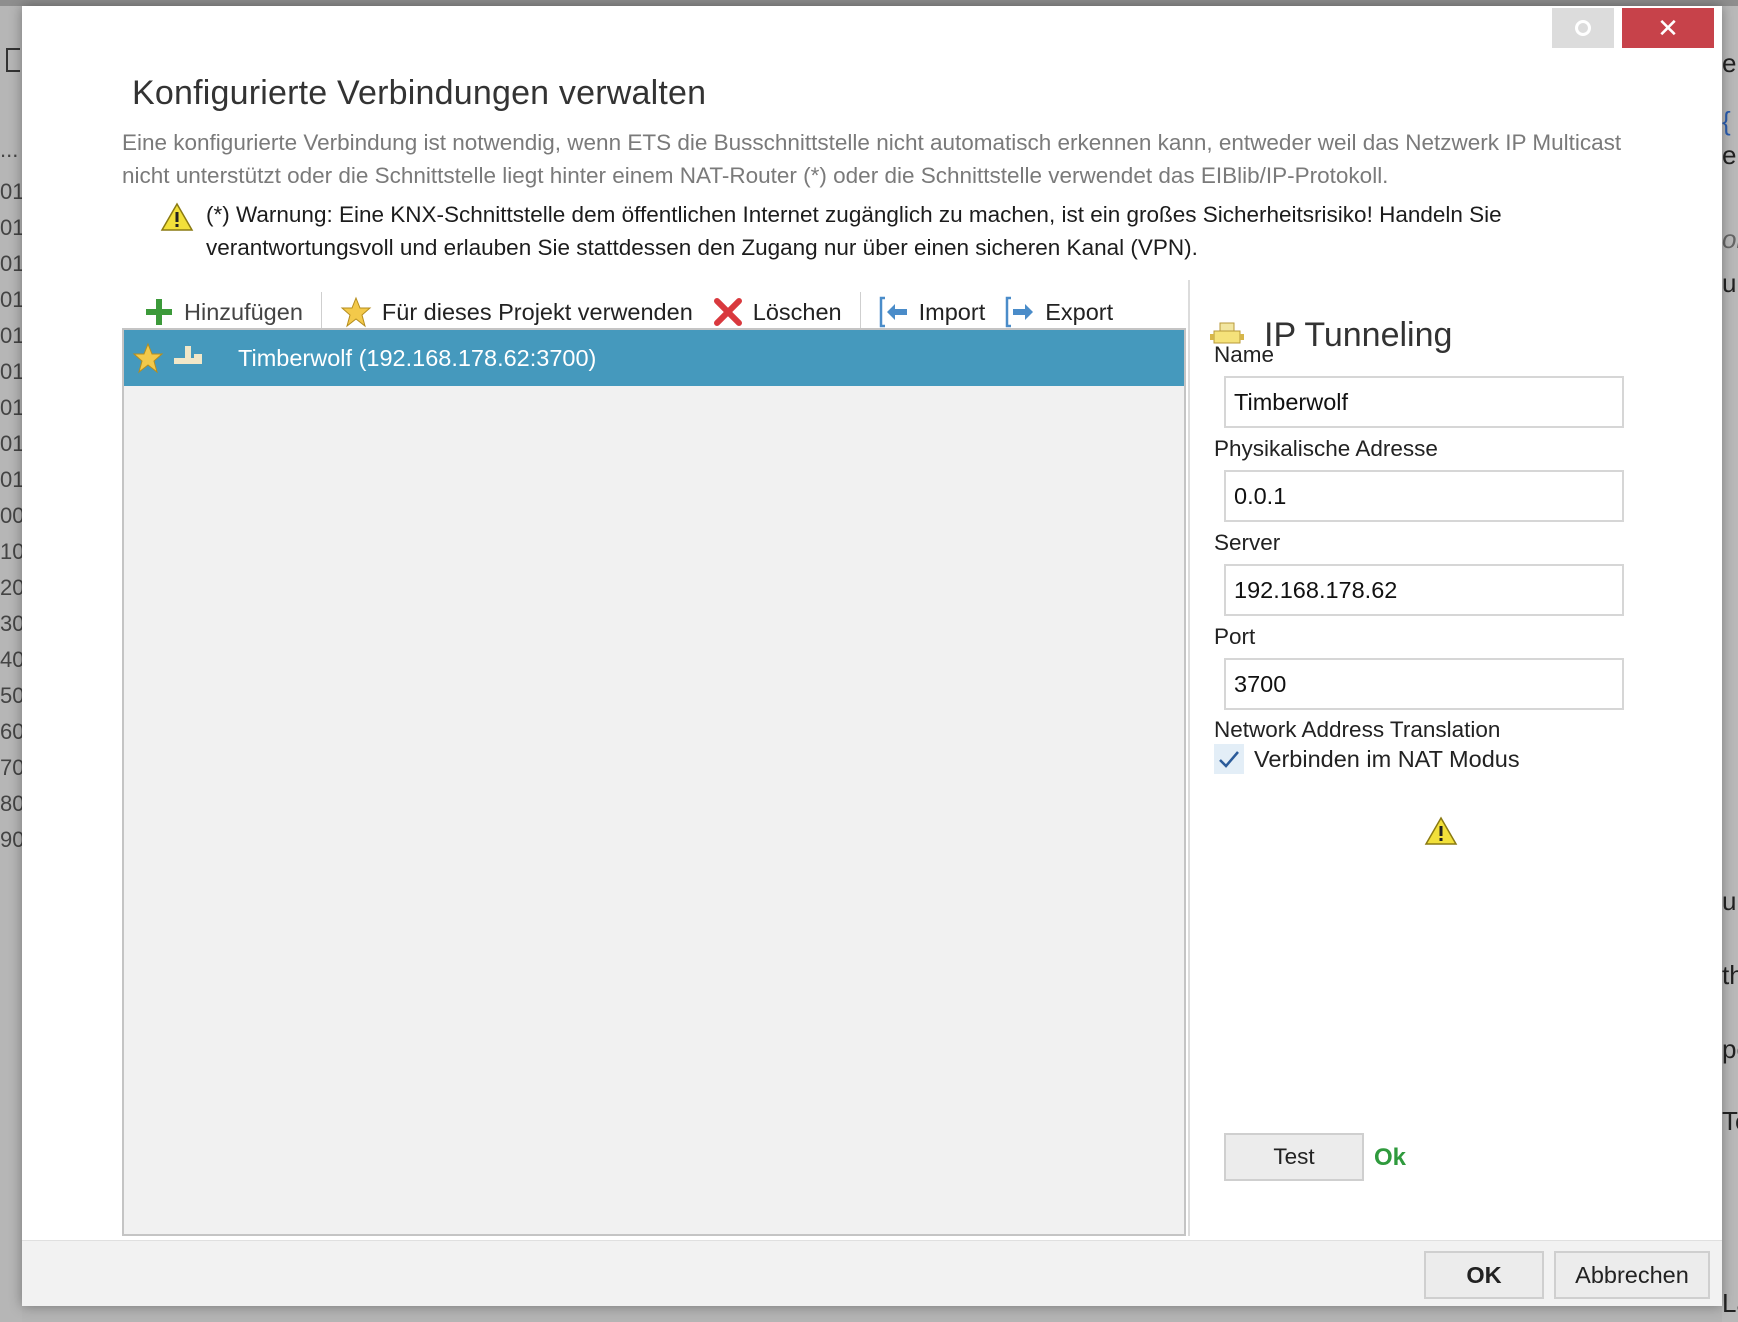  Describe the element at coordinates (1730, 664) in the screenshot. I see `background-right-column: er { el ol u up th pe Te Lauf` at that location.